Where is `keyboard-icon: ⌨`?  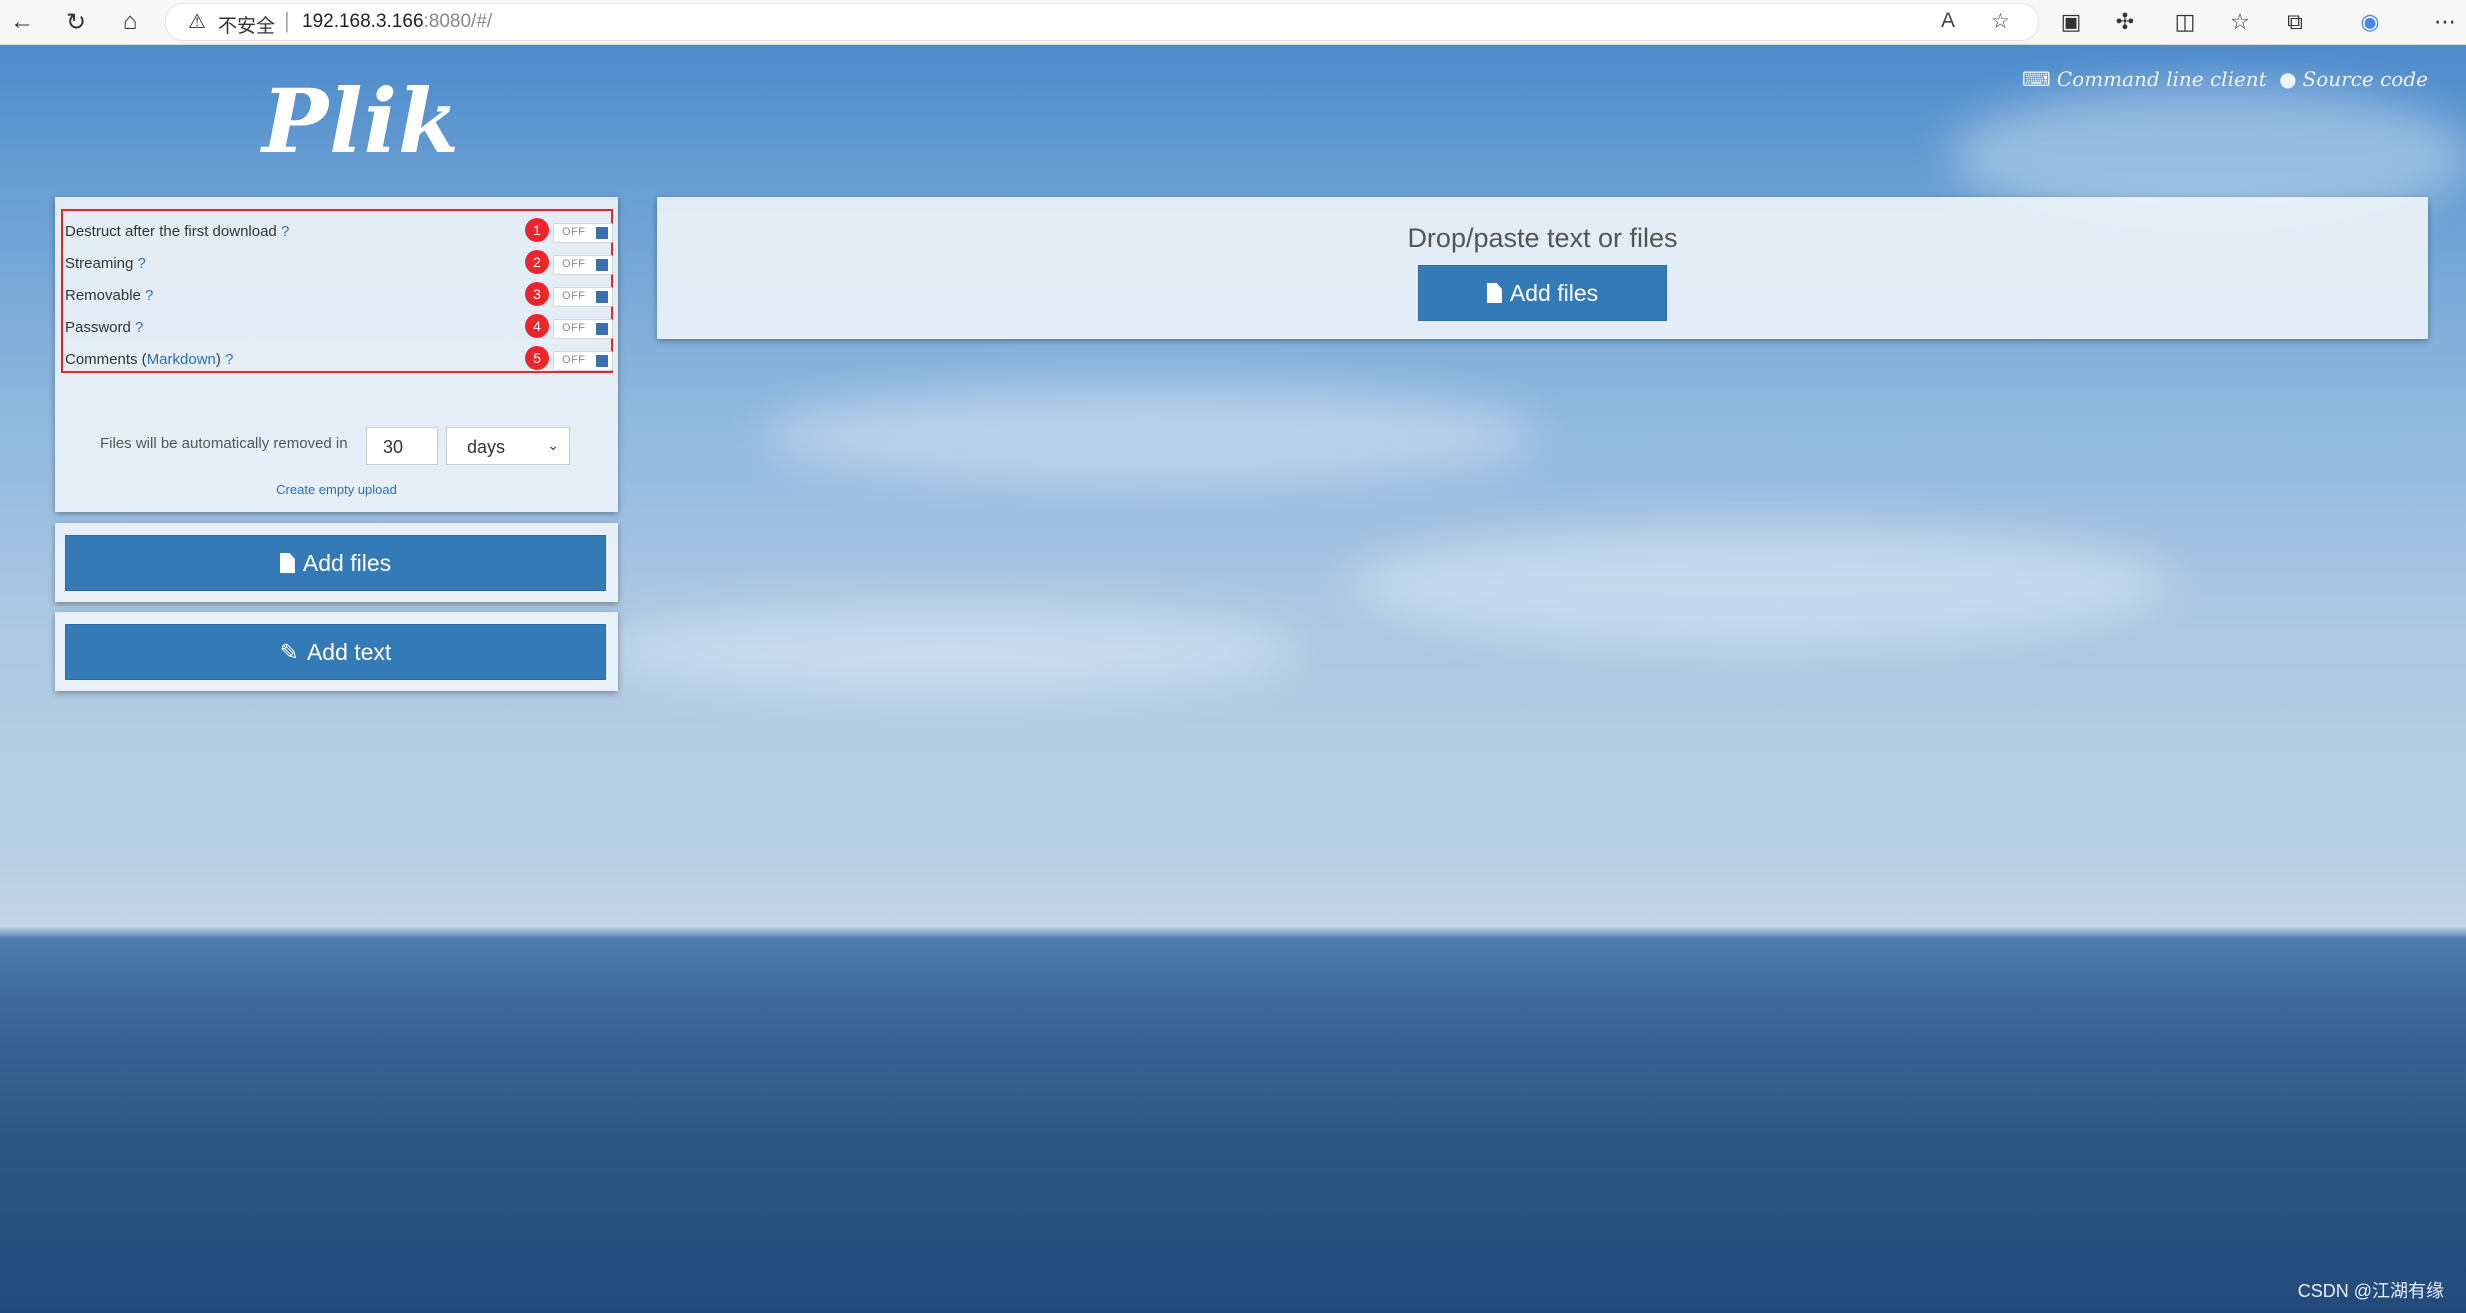 keyboard-icon: ⌨ is located at coordinates (2036, 79).